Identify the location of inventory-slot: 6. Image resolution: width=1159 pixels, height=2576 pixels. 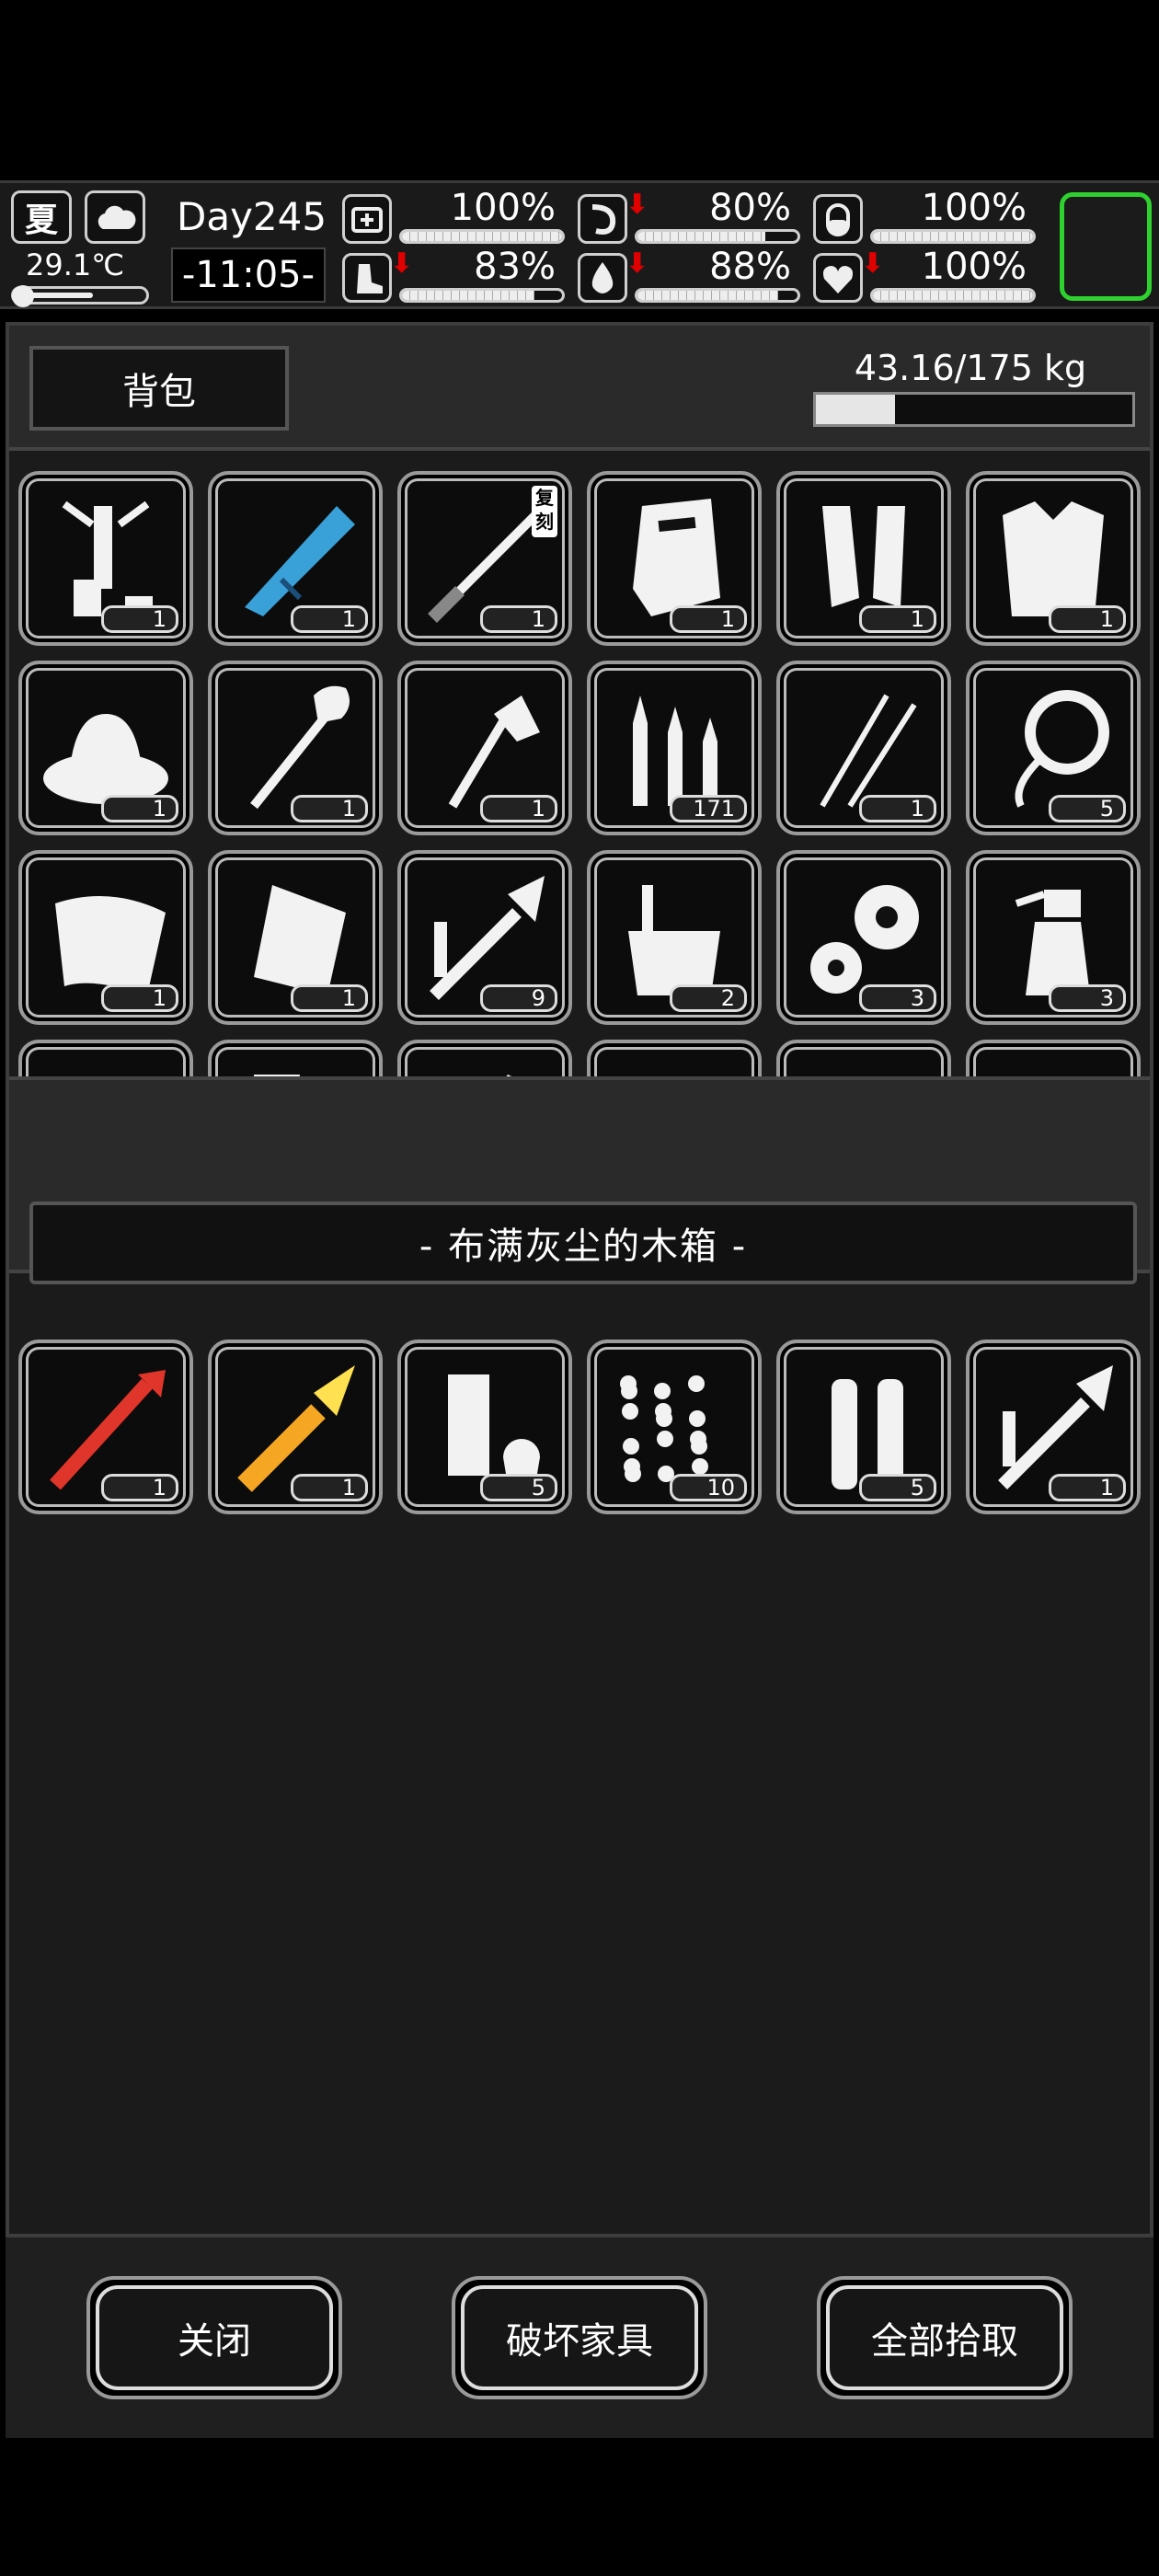
(1053, 1058).